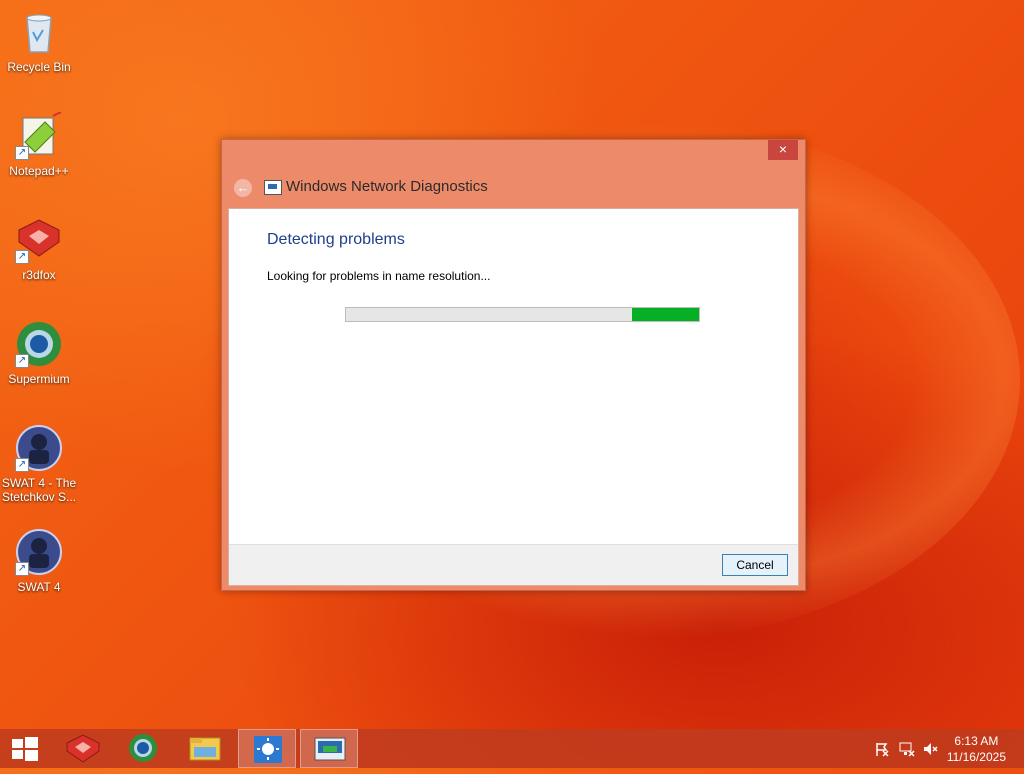  What do you see at coordinates (336, 239) in the screenshot?
I see `page-heading: Detecting problems` at bounding box center [336, 239].